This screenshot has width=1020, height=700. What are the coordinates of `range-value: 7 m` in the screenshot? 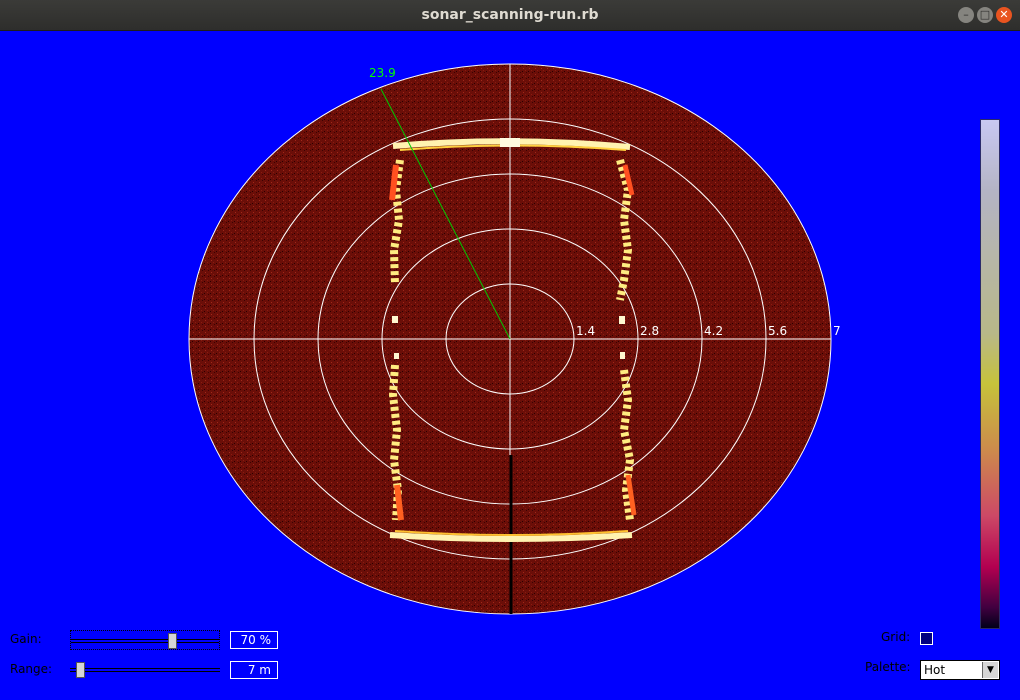 It's located at (254, 670).